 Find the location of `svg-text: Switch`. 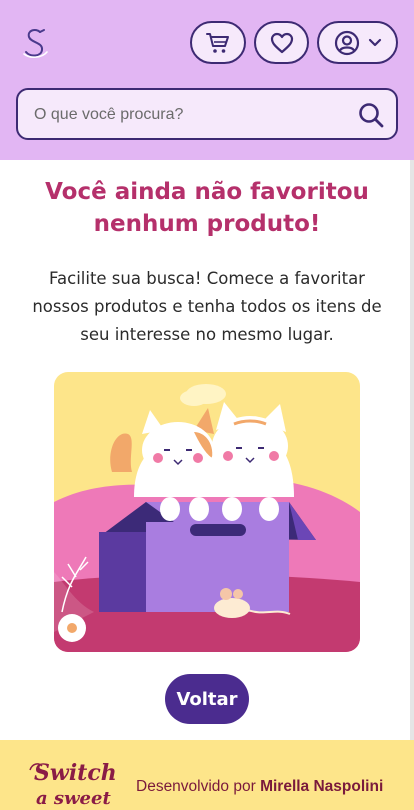

svg-text: Switch is located at coordinates (75, 773).